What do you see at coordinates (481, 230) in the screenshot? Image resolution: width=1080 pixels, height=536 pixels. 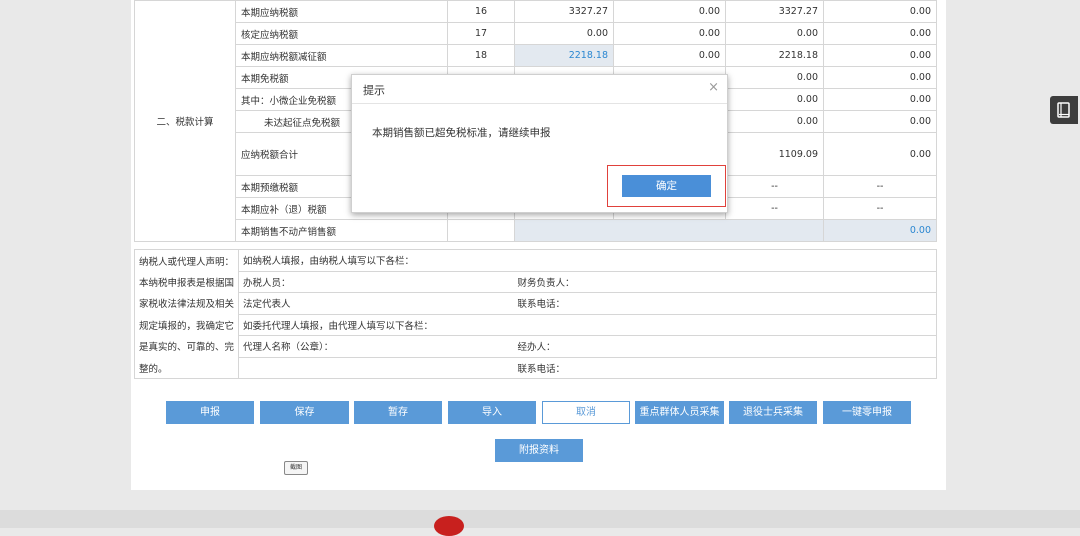 I see `row-index` at bounding box center [481, 230].